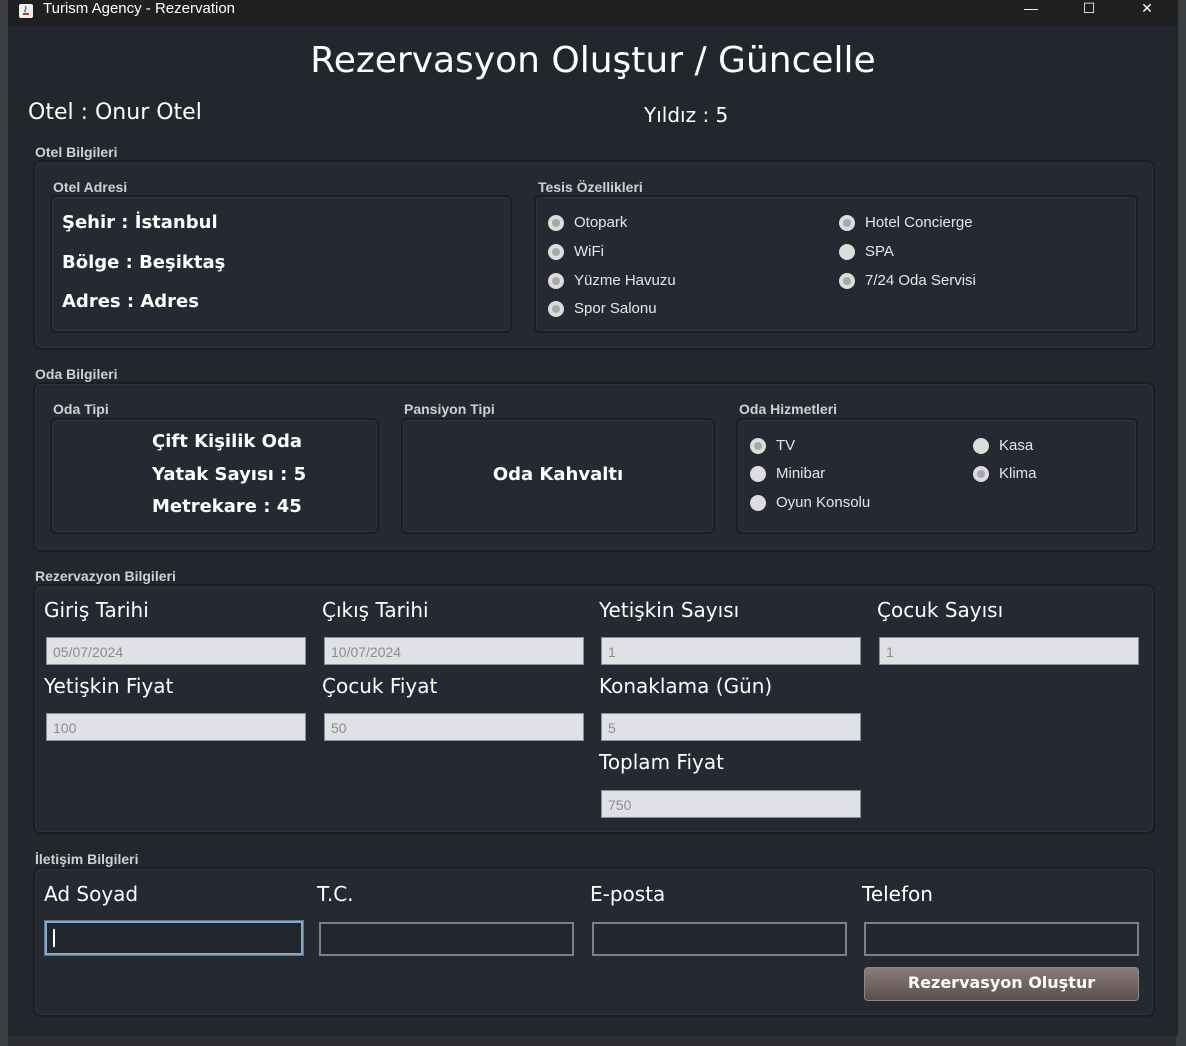 This screenshot has height=1046, width=1186. What do you see at coordinates (879, 251) in the screenshot?
I see `facility-label: SPA` at bounding box center [879, 251].